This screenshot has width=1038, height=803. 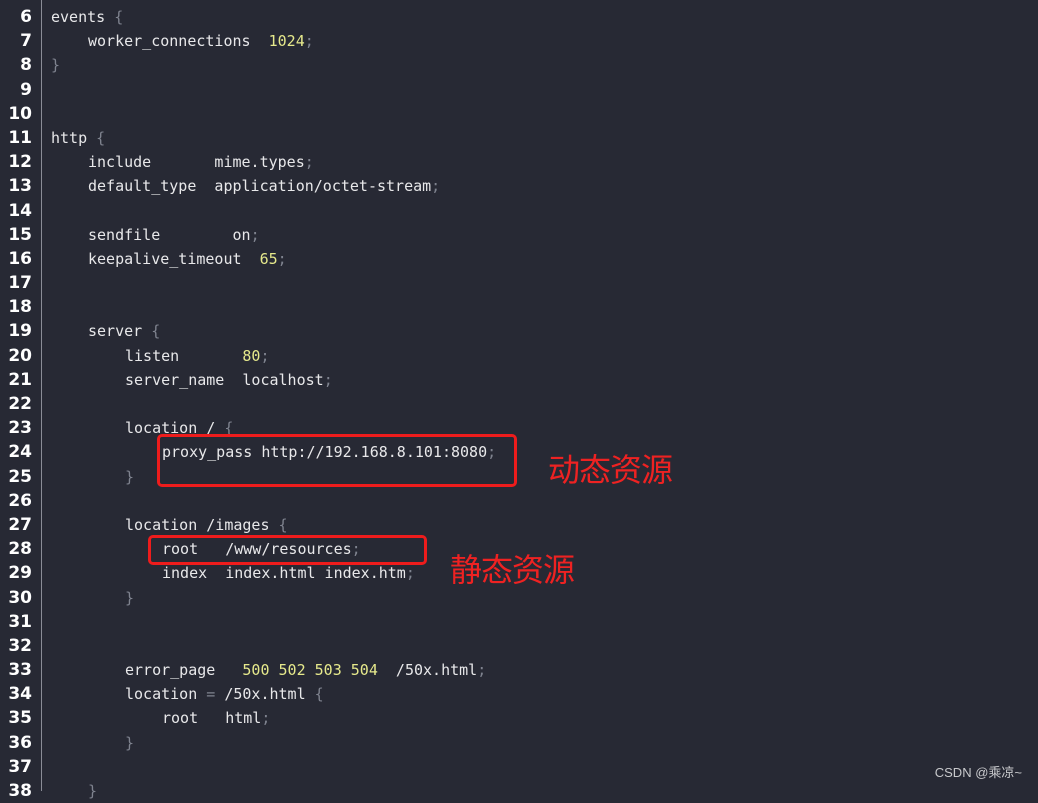 I want to click on code-line: 33 error_page 500 502 503 504 /50x.html;, so click(x=519, y=670).